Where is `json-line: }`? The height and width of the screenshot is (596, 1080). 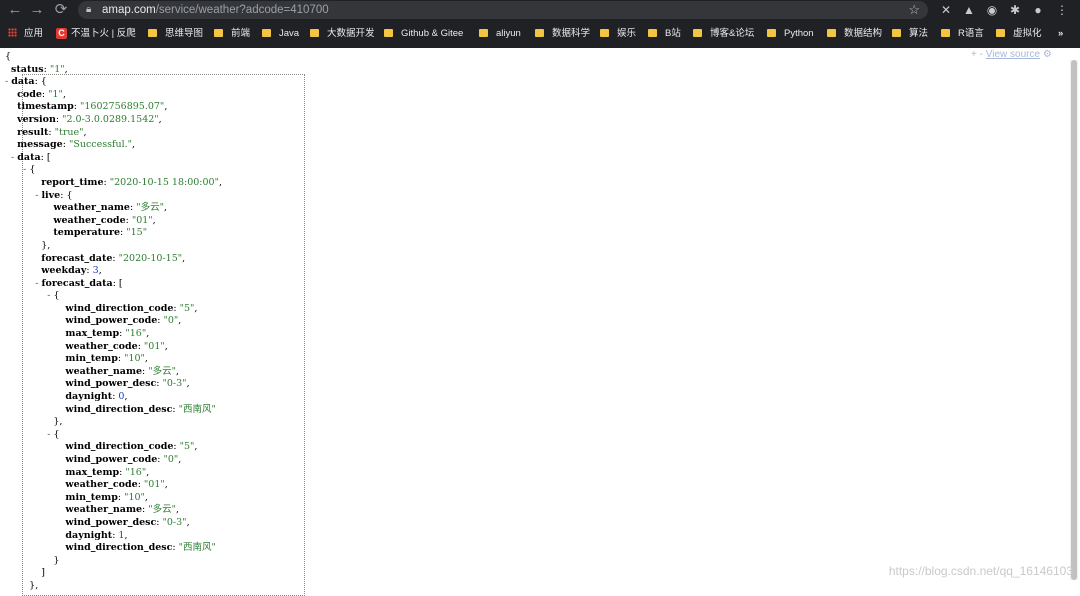
json-line: } is located at coordinates (32, 560).